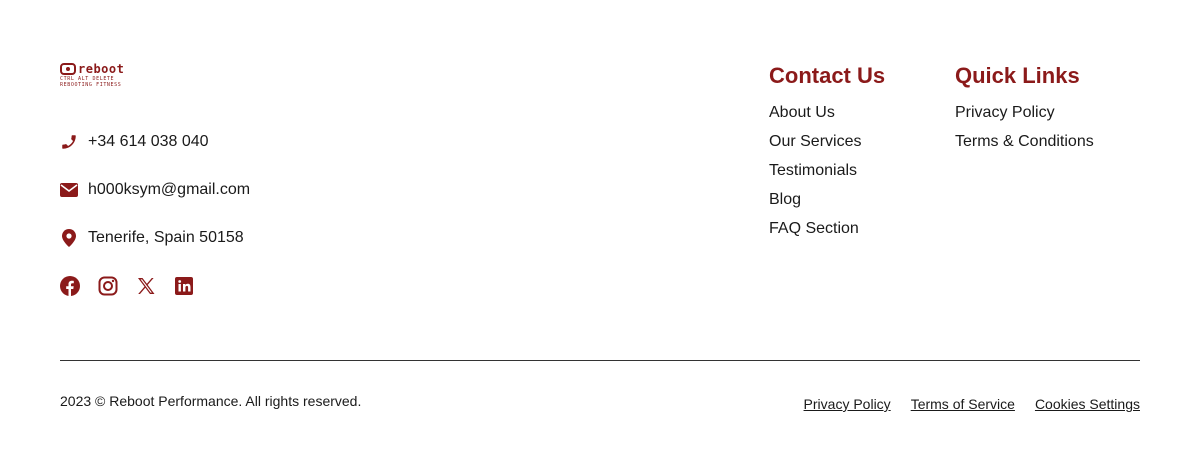 The height and width of the screenshot is (461, 1200). Describe the element at coordinates (127, 286) in the screenshot. I see `social-links` at that location.